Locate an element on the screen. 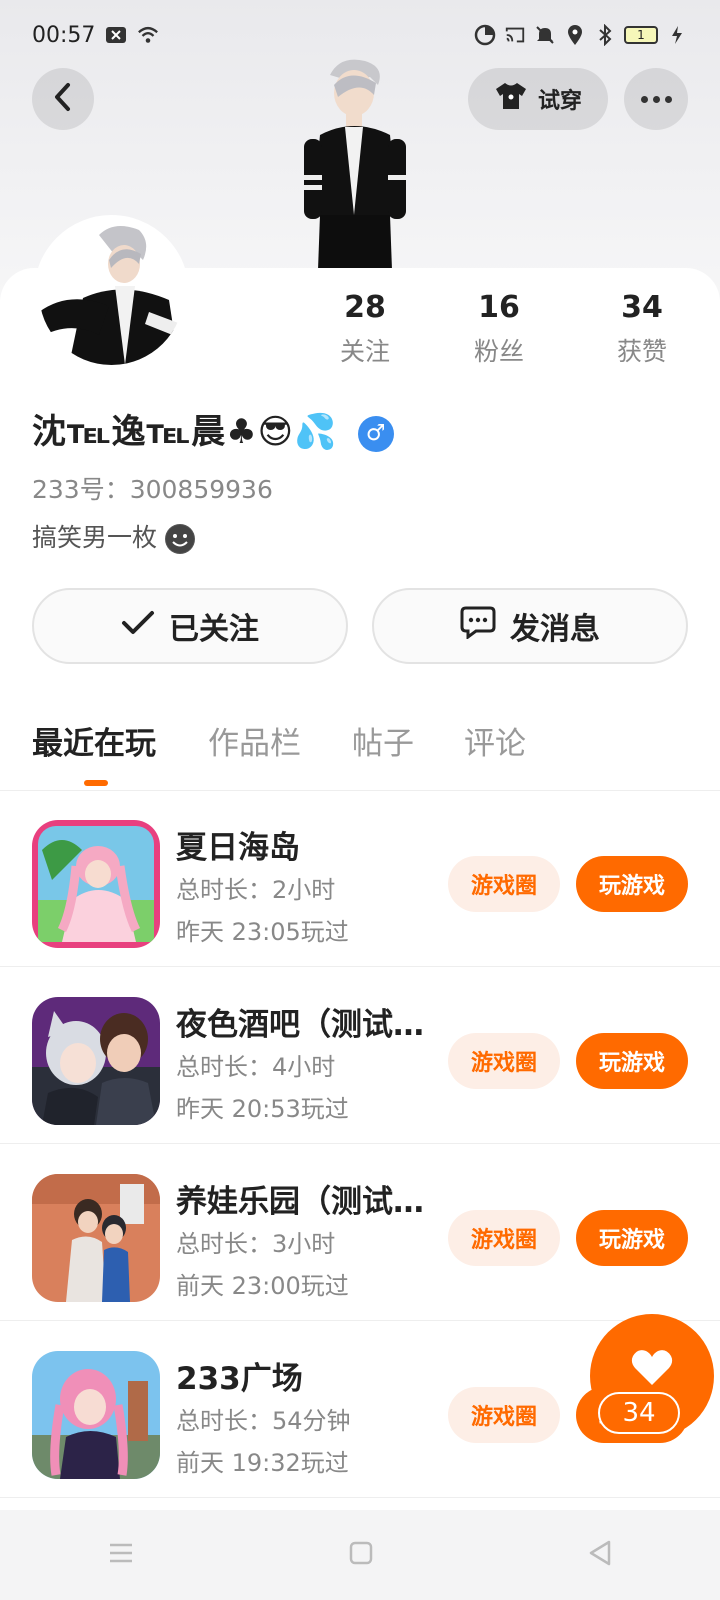 The image size is (720, 1600). user-id: 233号：300859936 is located at coordinates (152, 488).